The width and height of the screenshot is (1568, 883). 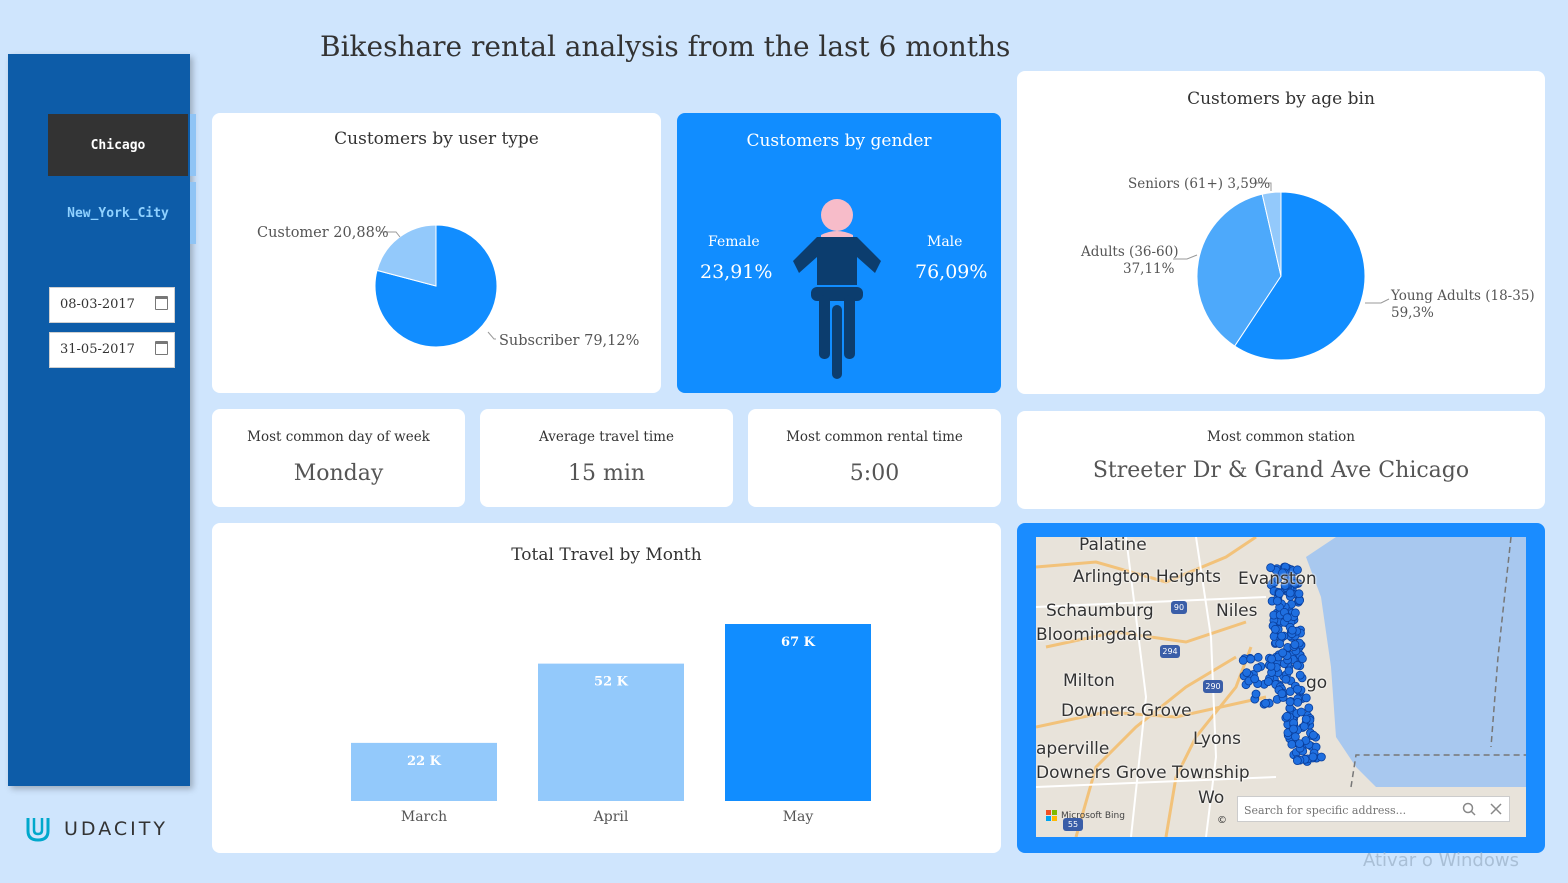 I want to click on category-tick-label: March, so click(x=424, y=817).